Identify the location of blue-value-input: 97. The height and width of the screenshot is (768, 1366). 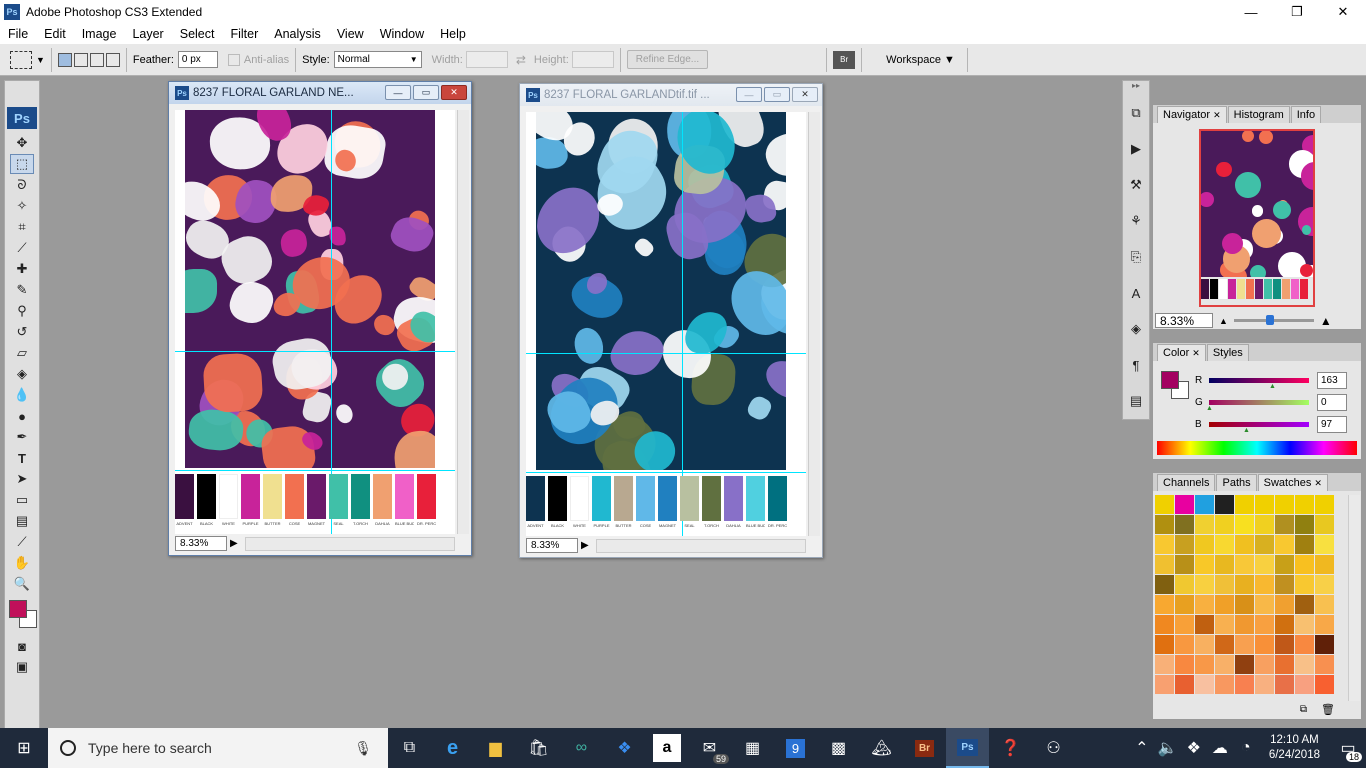
(1332, 424).